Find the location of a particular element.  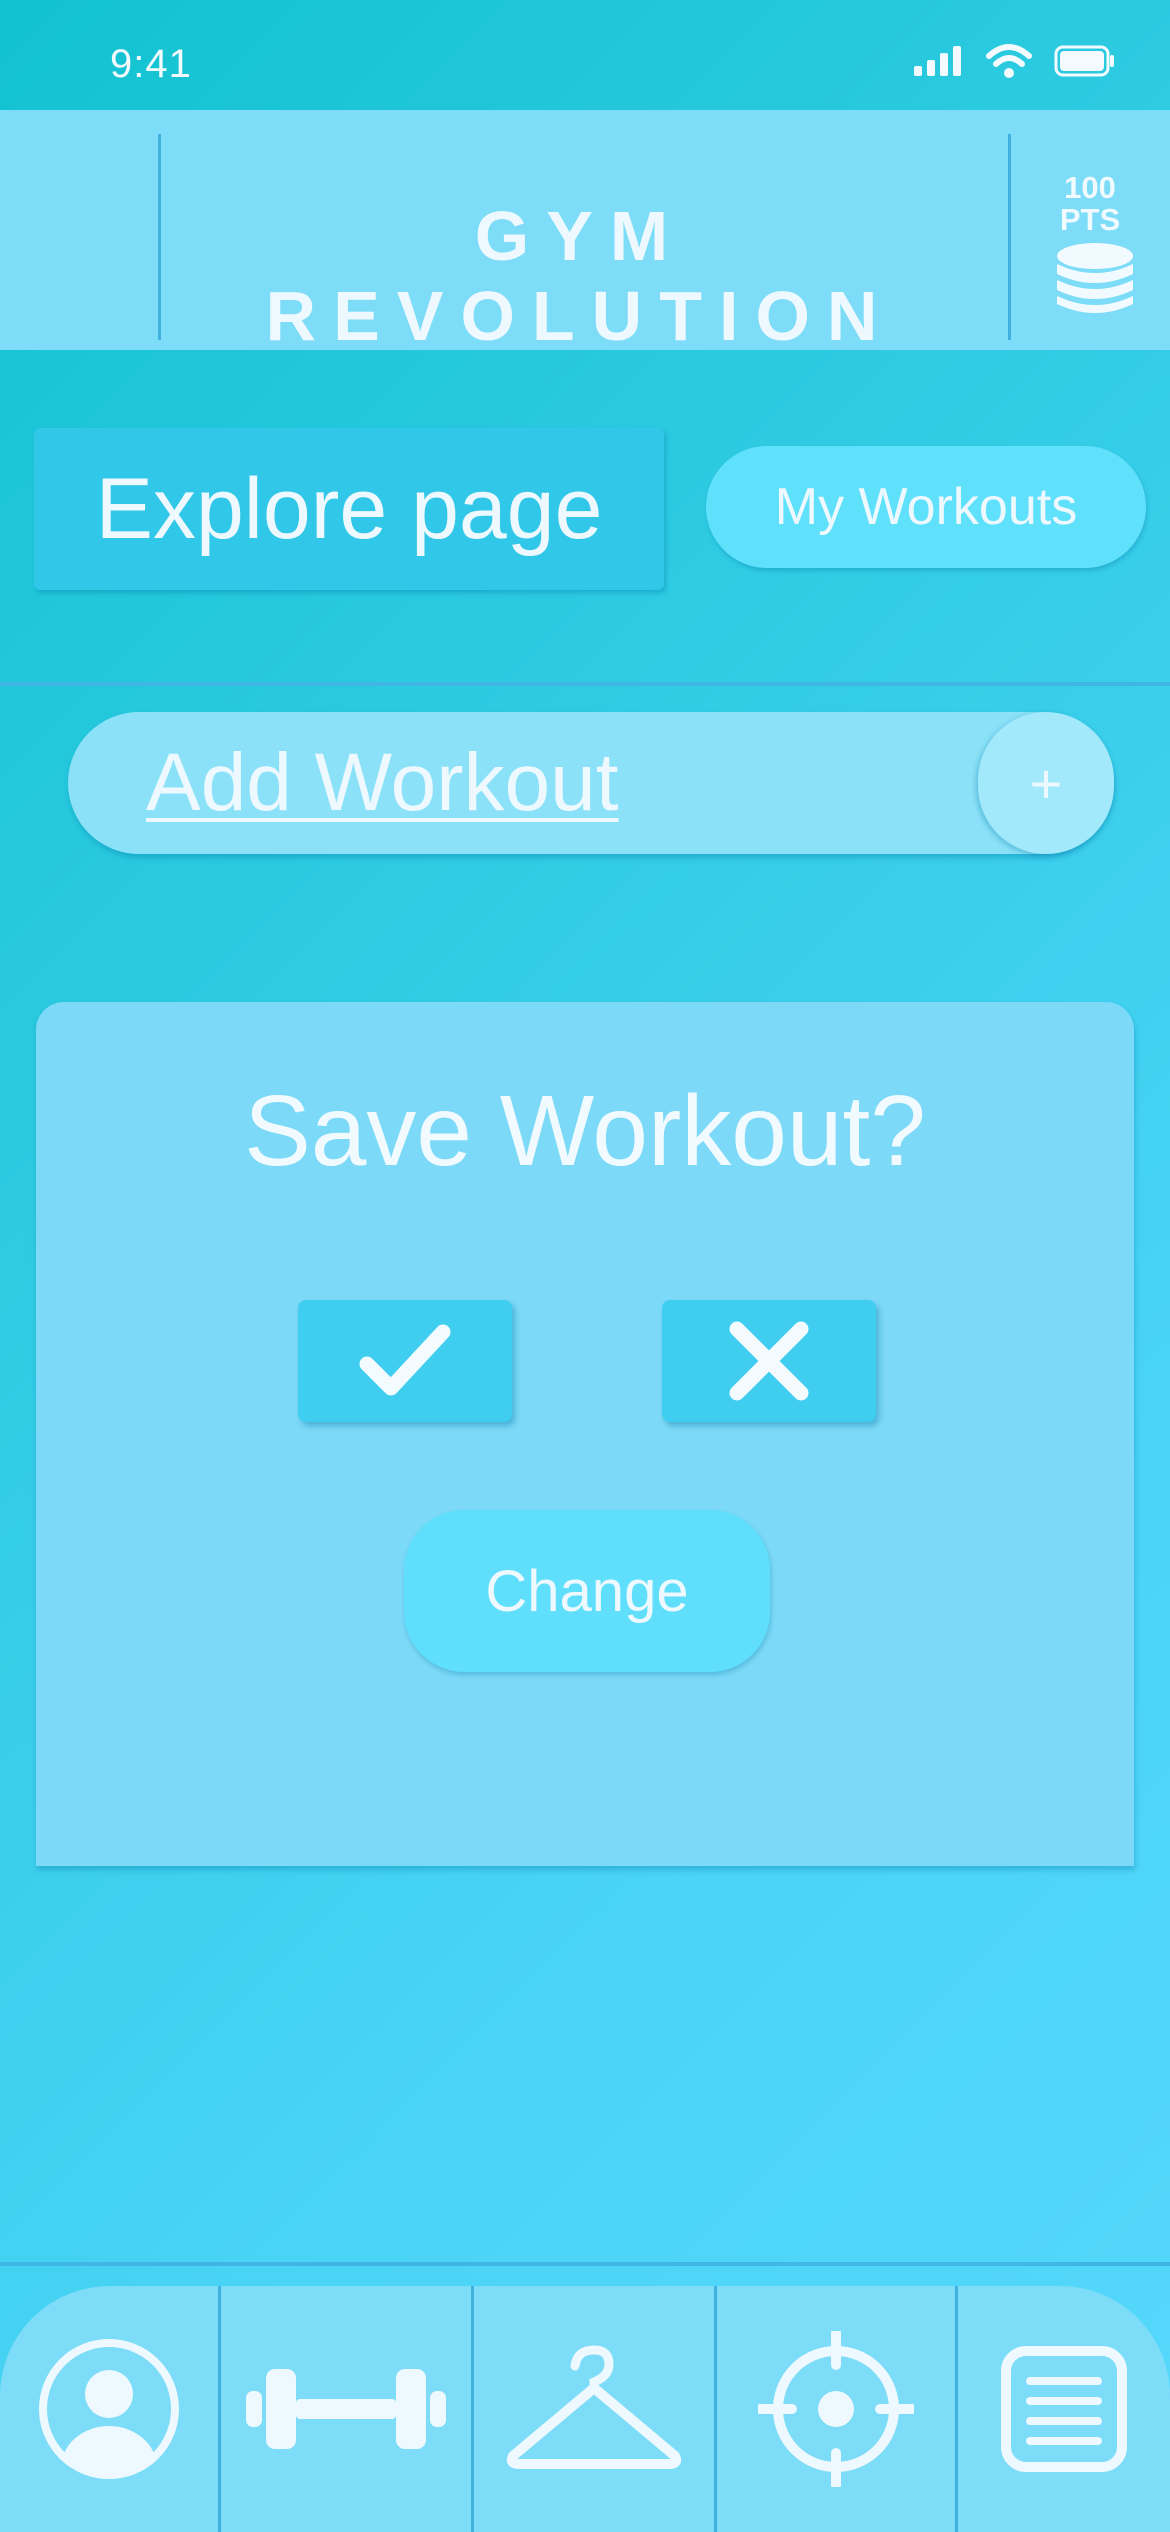

header-divider is located at coordinates (1009, 237).